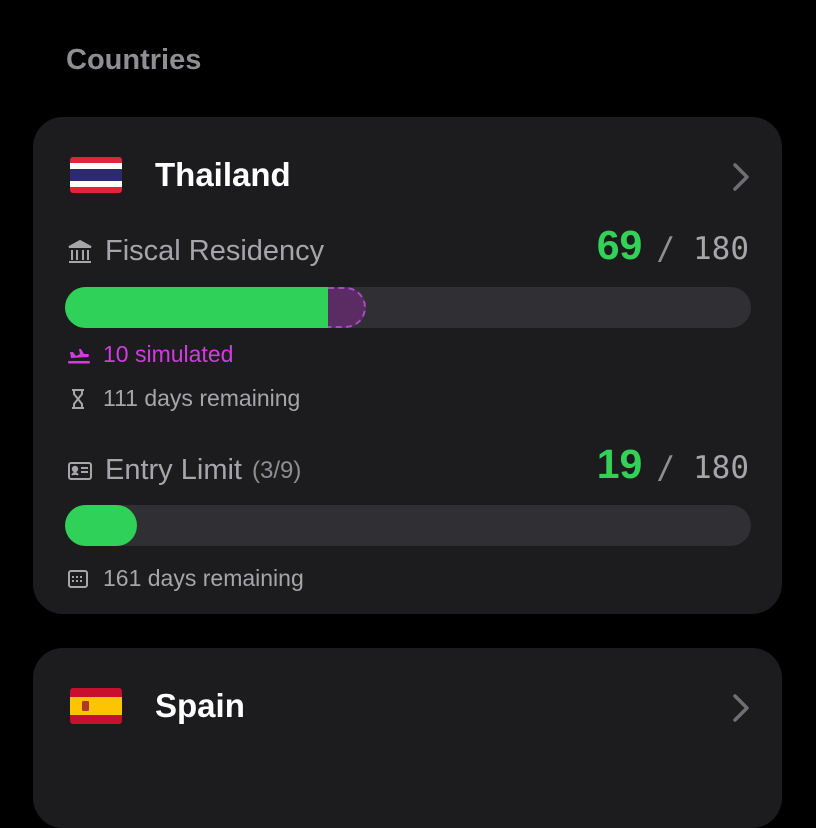  Describe the element at coordinates (202, 398) in the screenshot. I see `fiscal-remaining-text: 111 days remaining` at that location.